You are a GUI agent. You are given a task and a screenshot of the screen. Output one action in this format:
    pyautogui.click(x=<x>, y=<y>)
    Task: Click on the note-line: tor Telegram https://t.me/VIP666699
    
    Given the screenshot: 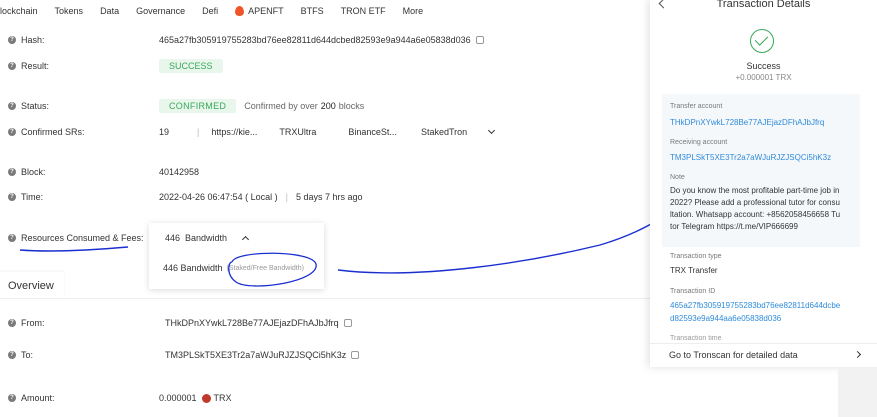 What is the action you would take?
    pyautogui.click(x=734, y=226)
    